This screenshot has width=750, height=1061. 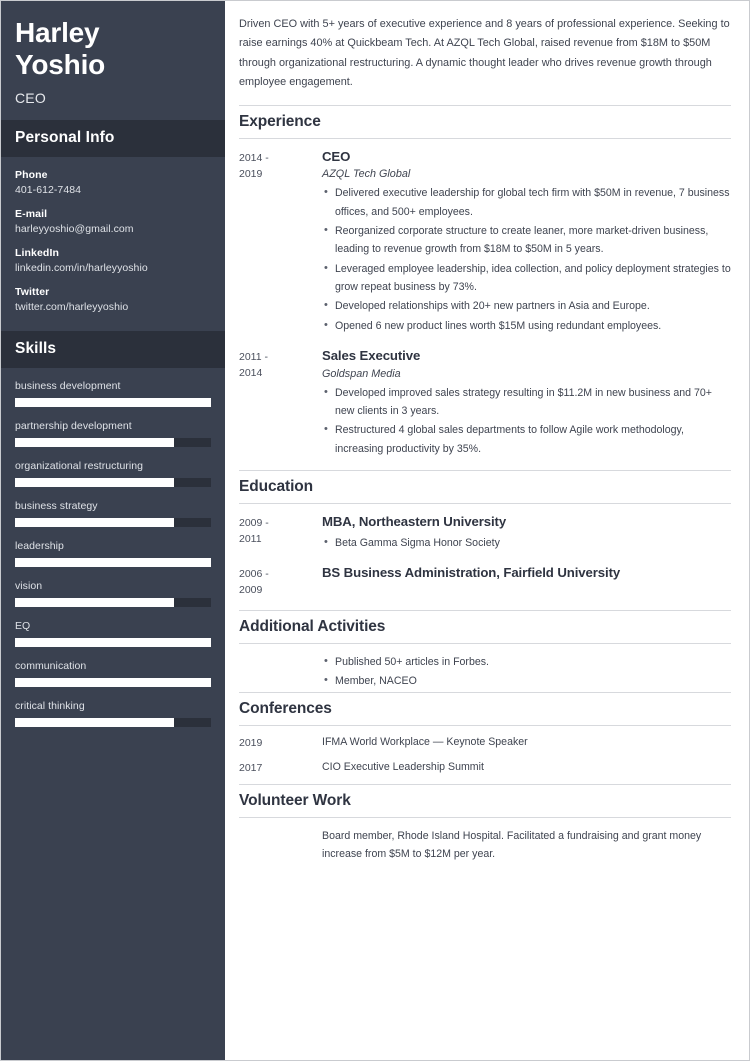 I want to click on contact-label: Phone, so click(x=31, y=174).